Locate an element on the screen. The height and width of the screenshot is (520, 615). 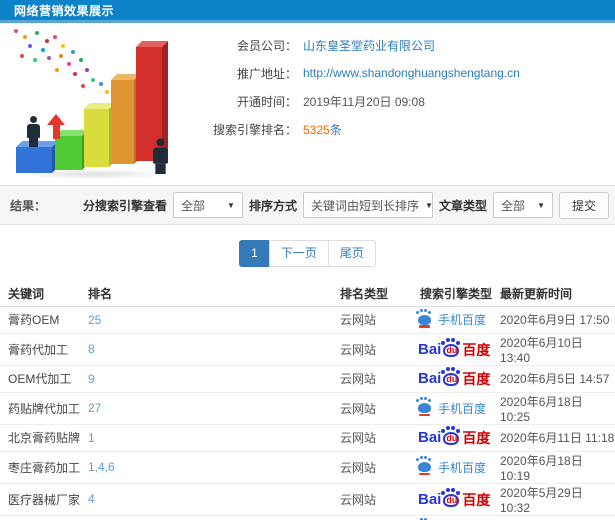
table-row: 膏药OEM 25 云网站 手机百度 2020年6月9日 17:50 is located at coordinates (307, 320).